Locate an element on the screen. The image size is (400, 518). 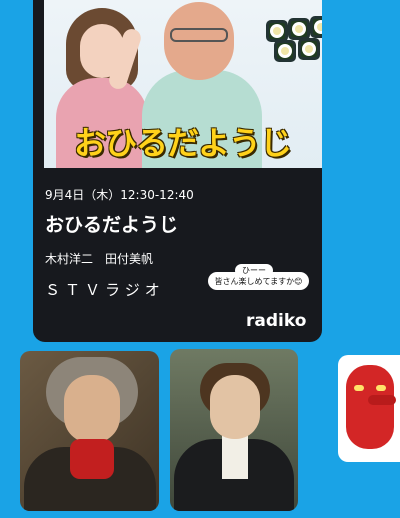
station-name: ＳＴＶラジオ is located at coordinates (105, 290).